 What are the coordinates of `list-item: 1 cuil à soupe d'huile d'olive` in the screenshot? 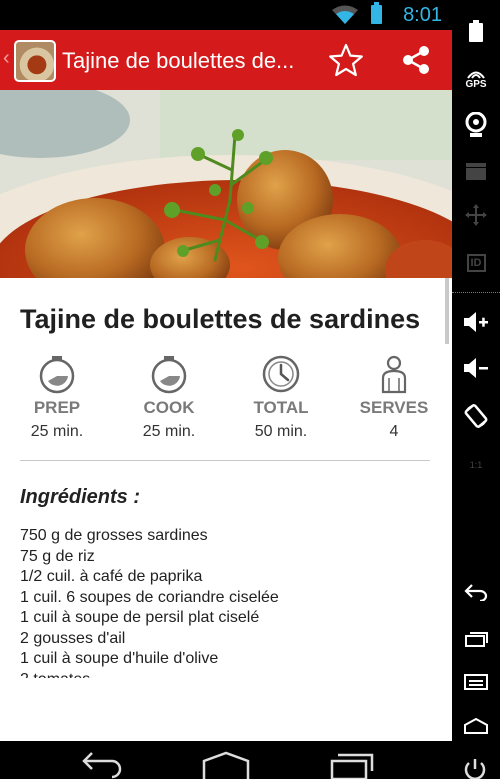 It's located at (119, 658).